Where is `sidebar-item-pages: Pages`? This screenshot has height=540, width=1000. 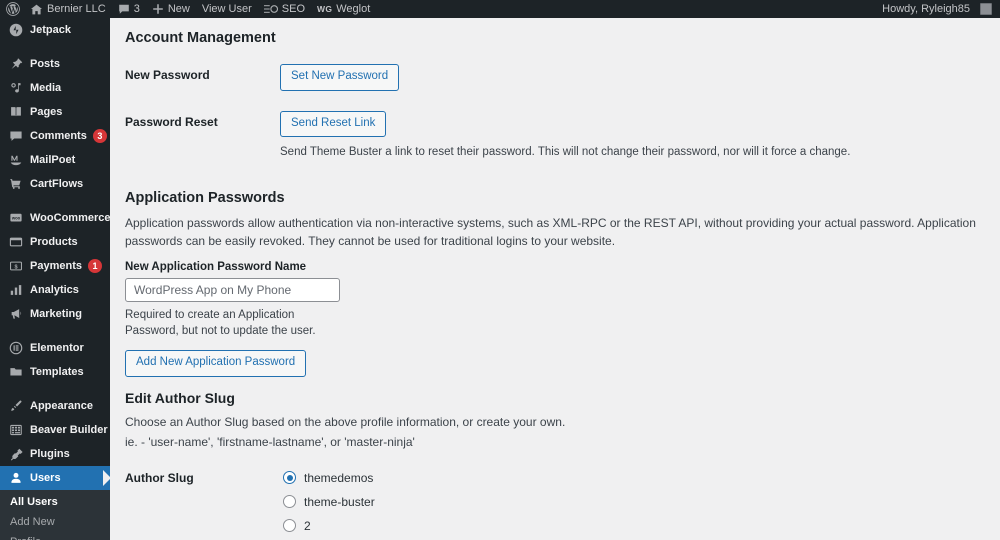 sidebar-item-pages: Pages is located at coordinates (55, 112).